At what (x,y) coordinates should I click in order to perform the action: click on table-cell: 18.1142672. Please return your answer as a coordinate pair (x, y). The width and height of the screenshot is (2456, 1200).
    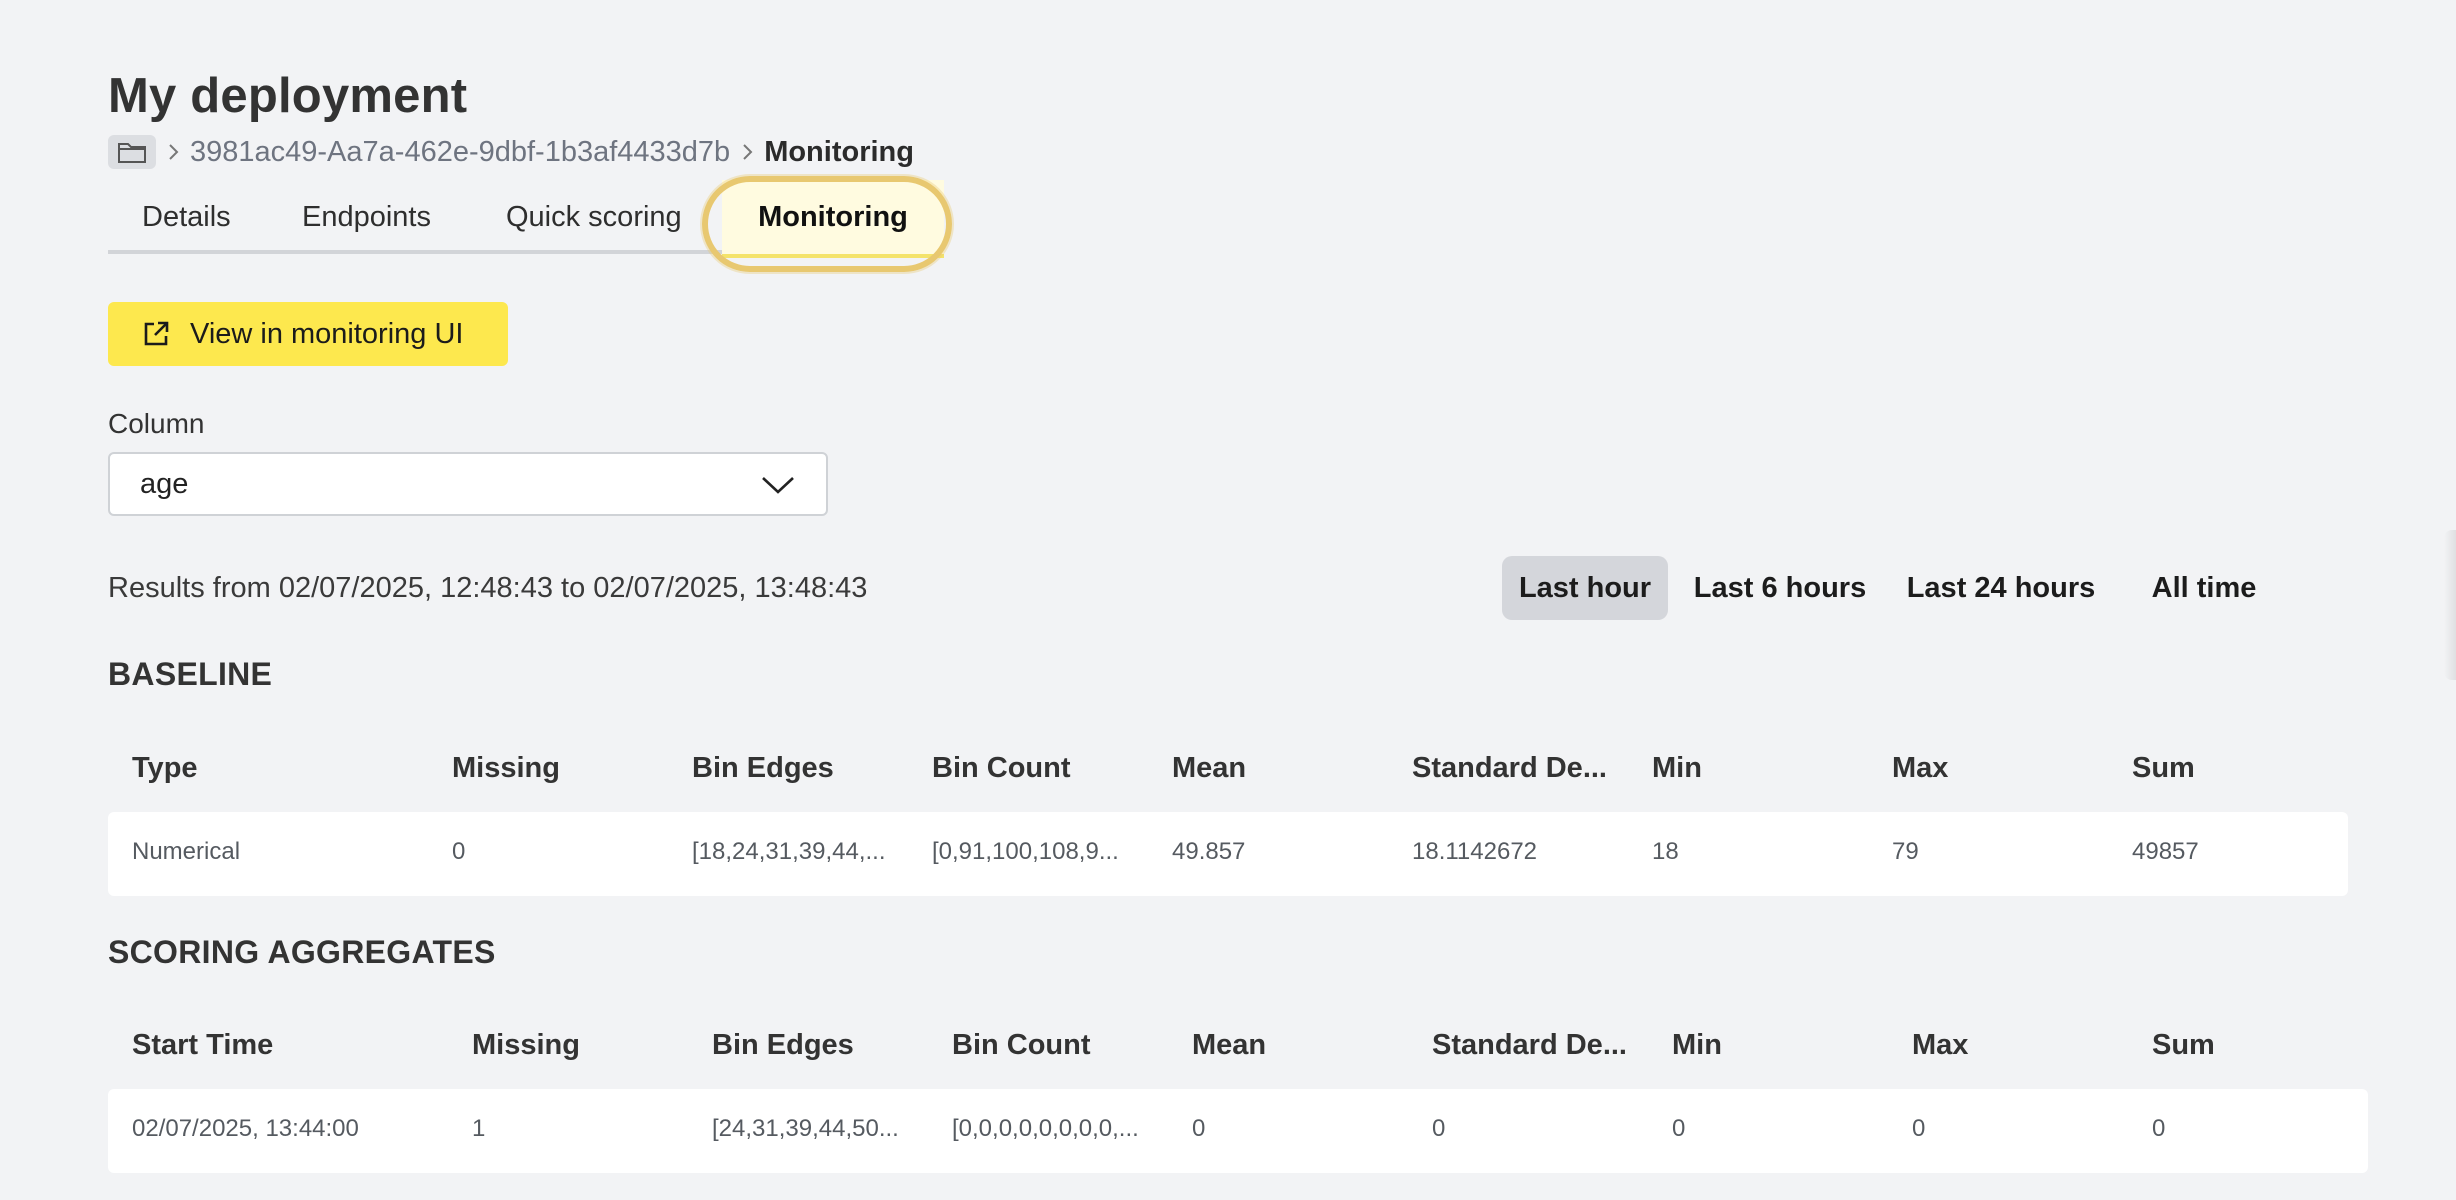
    Looking at the image, I should click on (1475, 851).